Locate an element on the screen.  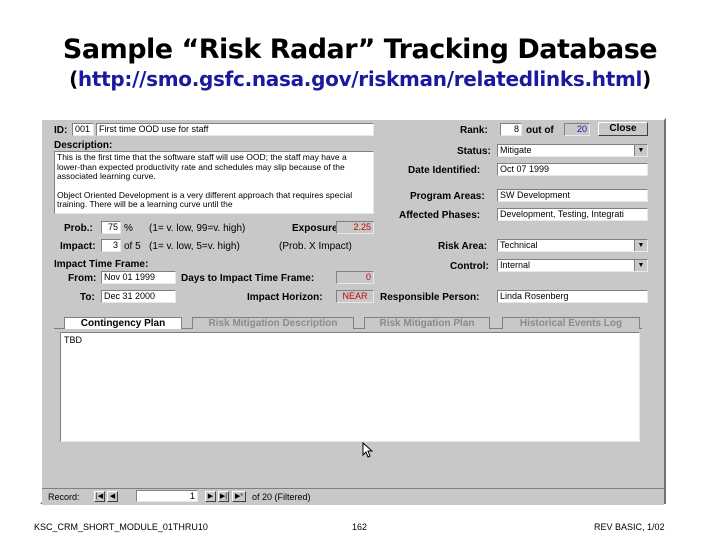
risk-name-field: First time OOD use for staff is located at coordinates (235, 129).